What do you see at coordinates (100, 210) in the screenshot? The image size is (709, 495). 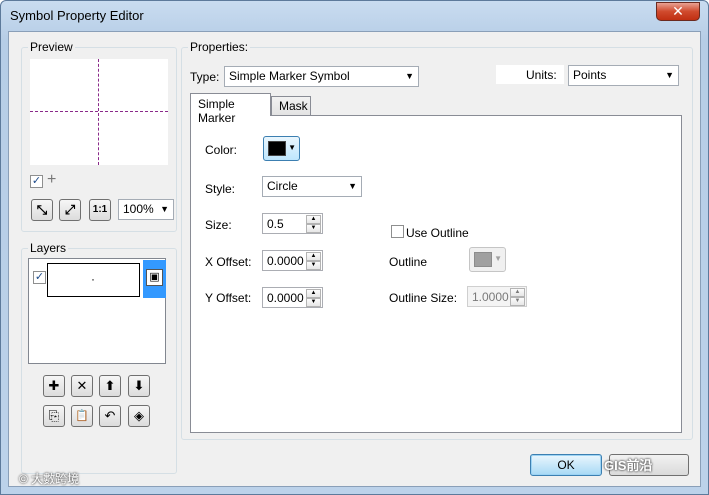 I see `actual-size-icon: 1:1` at bounding box center [100, 210].